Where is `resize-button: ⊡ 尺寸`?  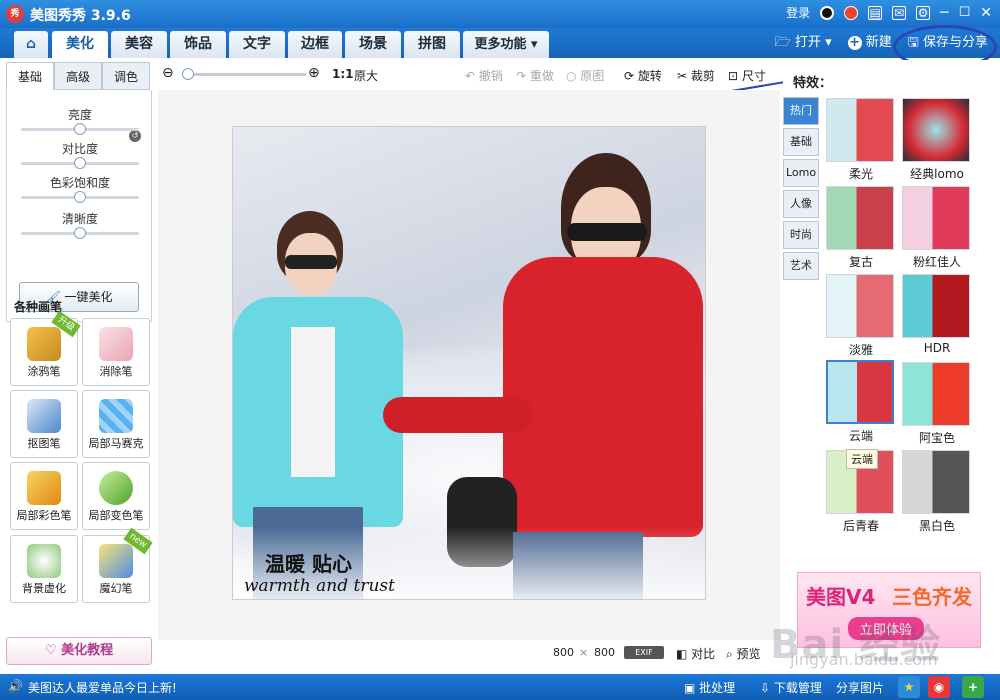
resize-button: ⊡ 尺寸 is located at coordinates (747, 75).